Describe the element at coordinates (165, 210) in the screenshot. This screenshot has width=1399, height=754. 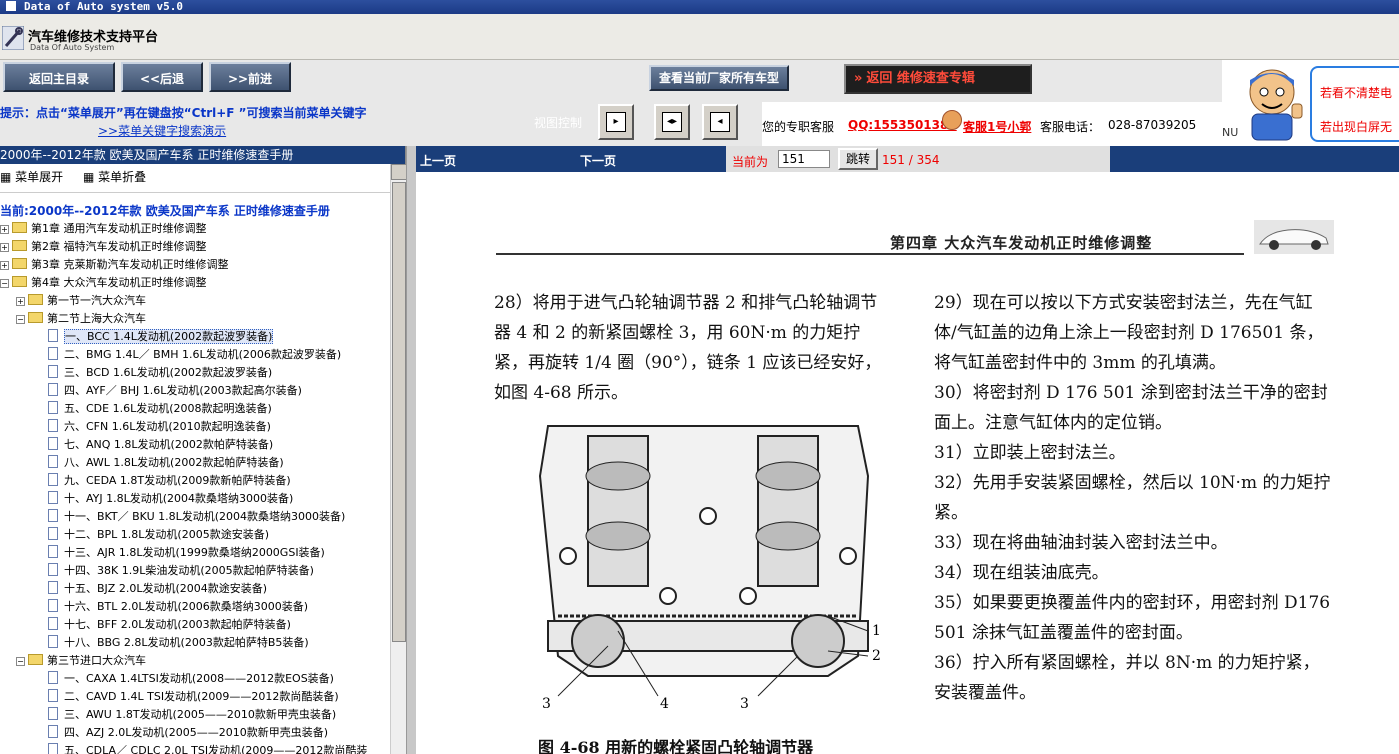
I see `tree-current-book: 当前:2000年--2012年款 欧美及国产车系 正时维修速查手册` at that location.